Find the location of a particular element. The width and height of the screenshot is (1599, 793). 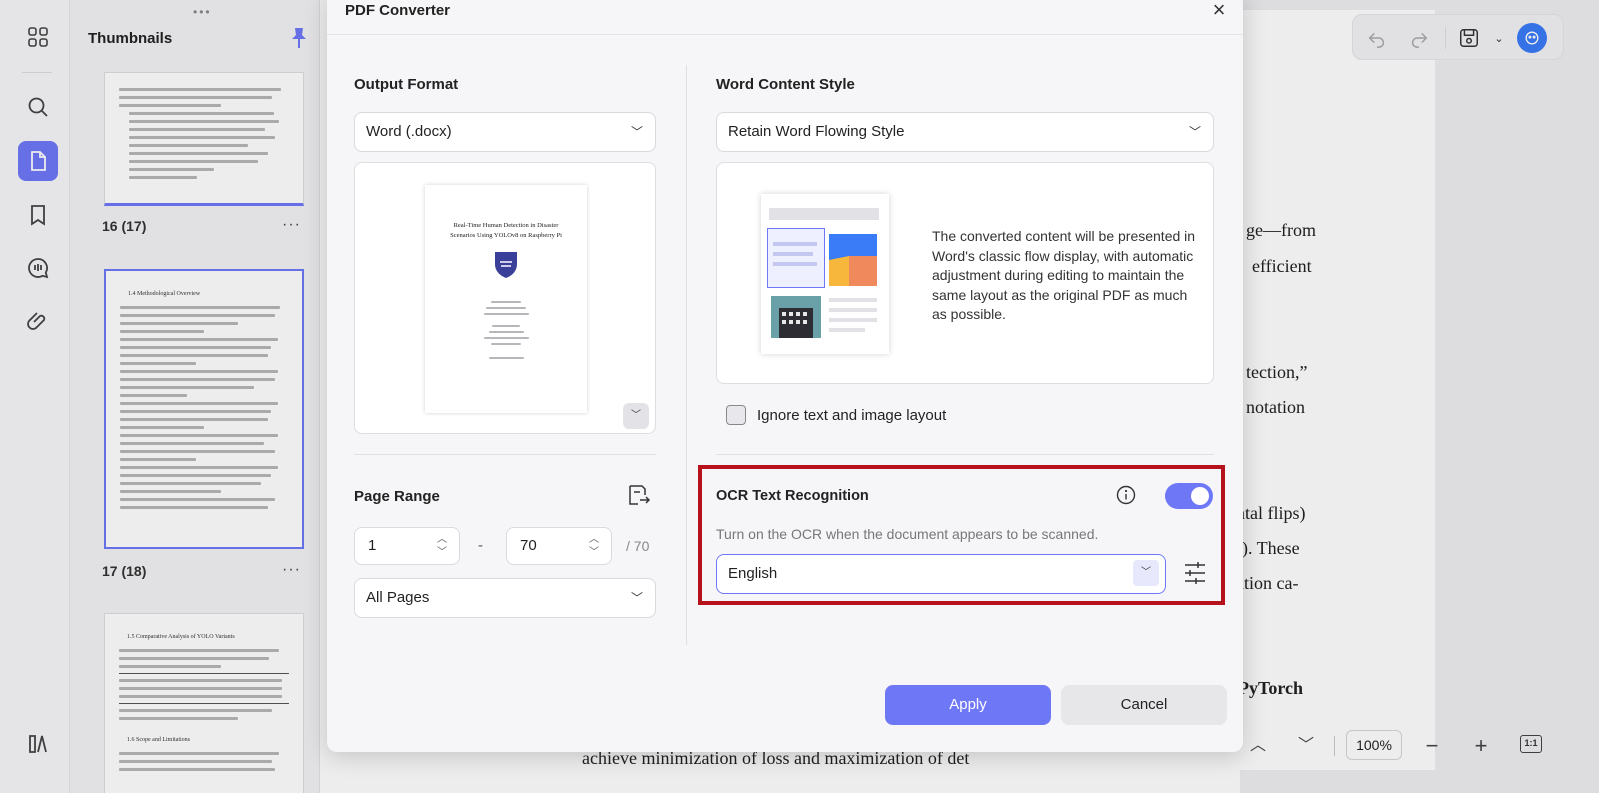

chart-thumbnail-icon is located at coordinates (853, 260).